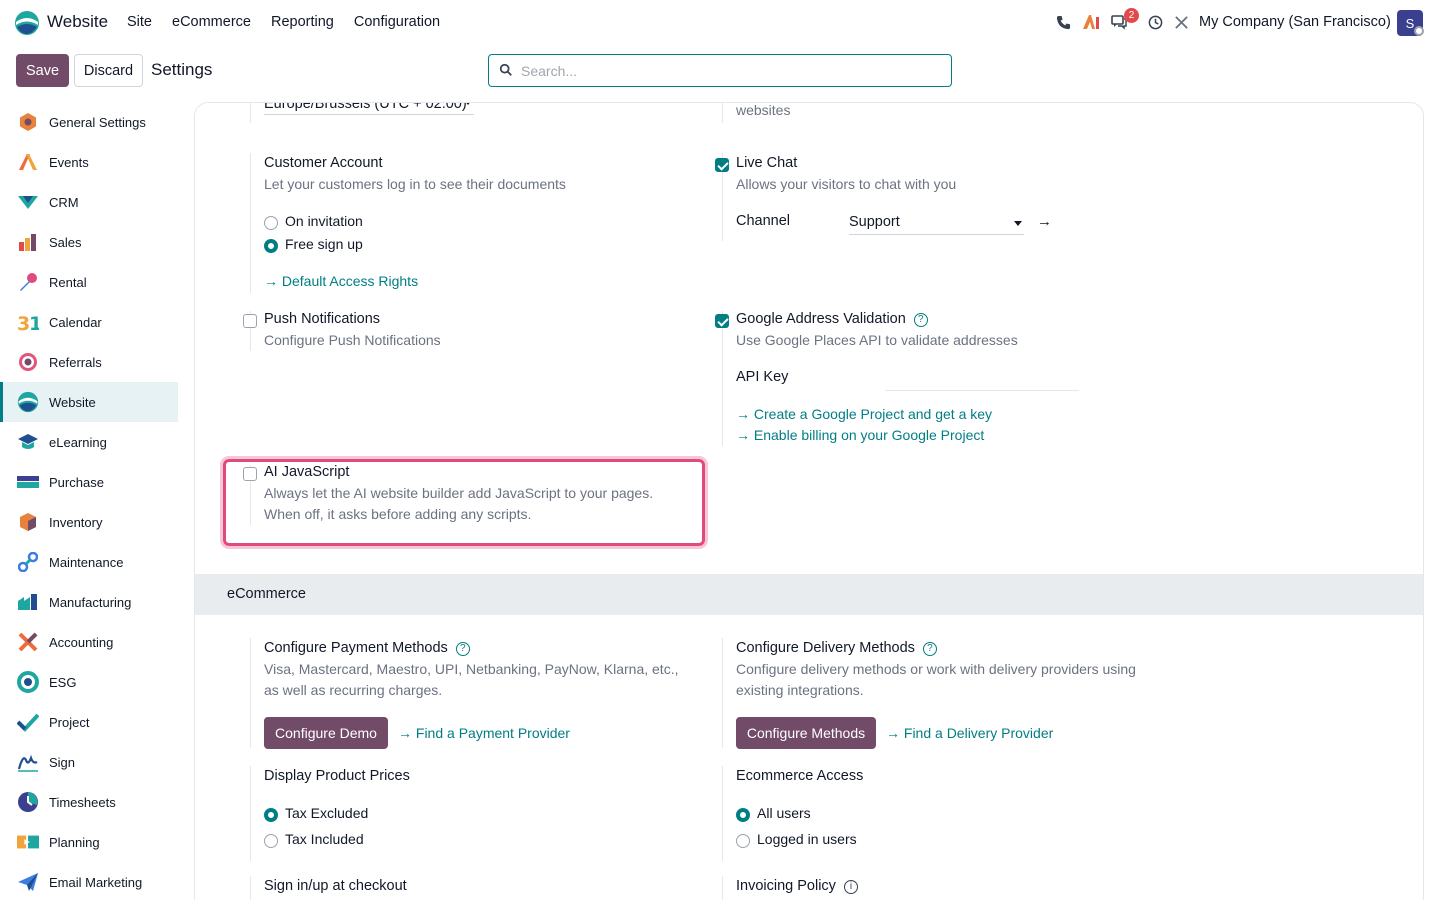 This screenshot has width=1440, height=902. Describe the element at coordinates (806, 733) in the screenshot. I see `configure-methods-button: Configure Methods` at that location.